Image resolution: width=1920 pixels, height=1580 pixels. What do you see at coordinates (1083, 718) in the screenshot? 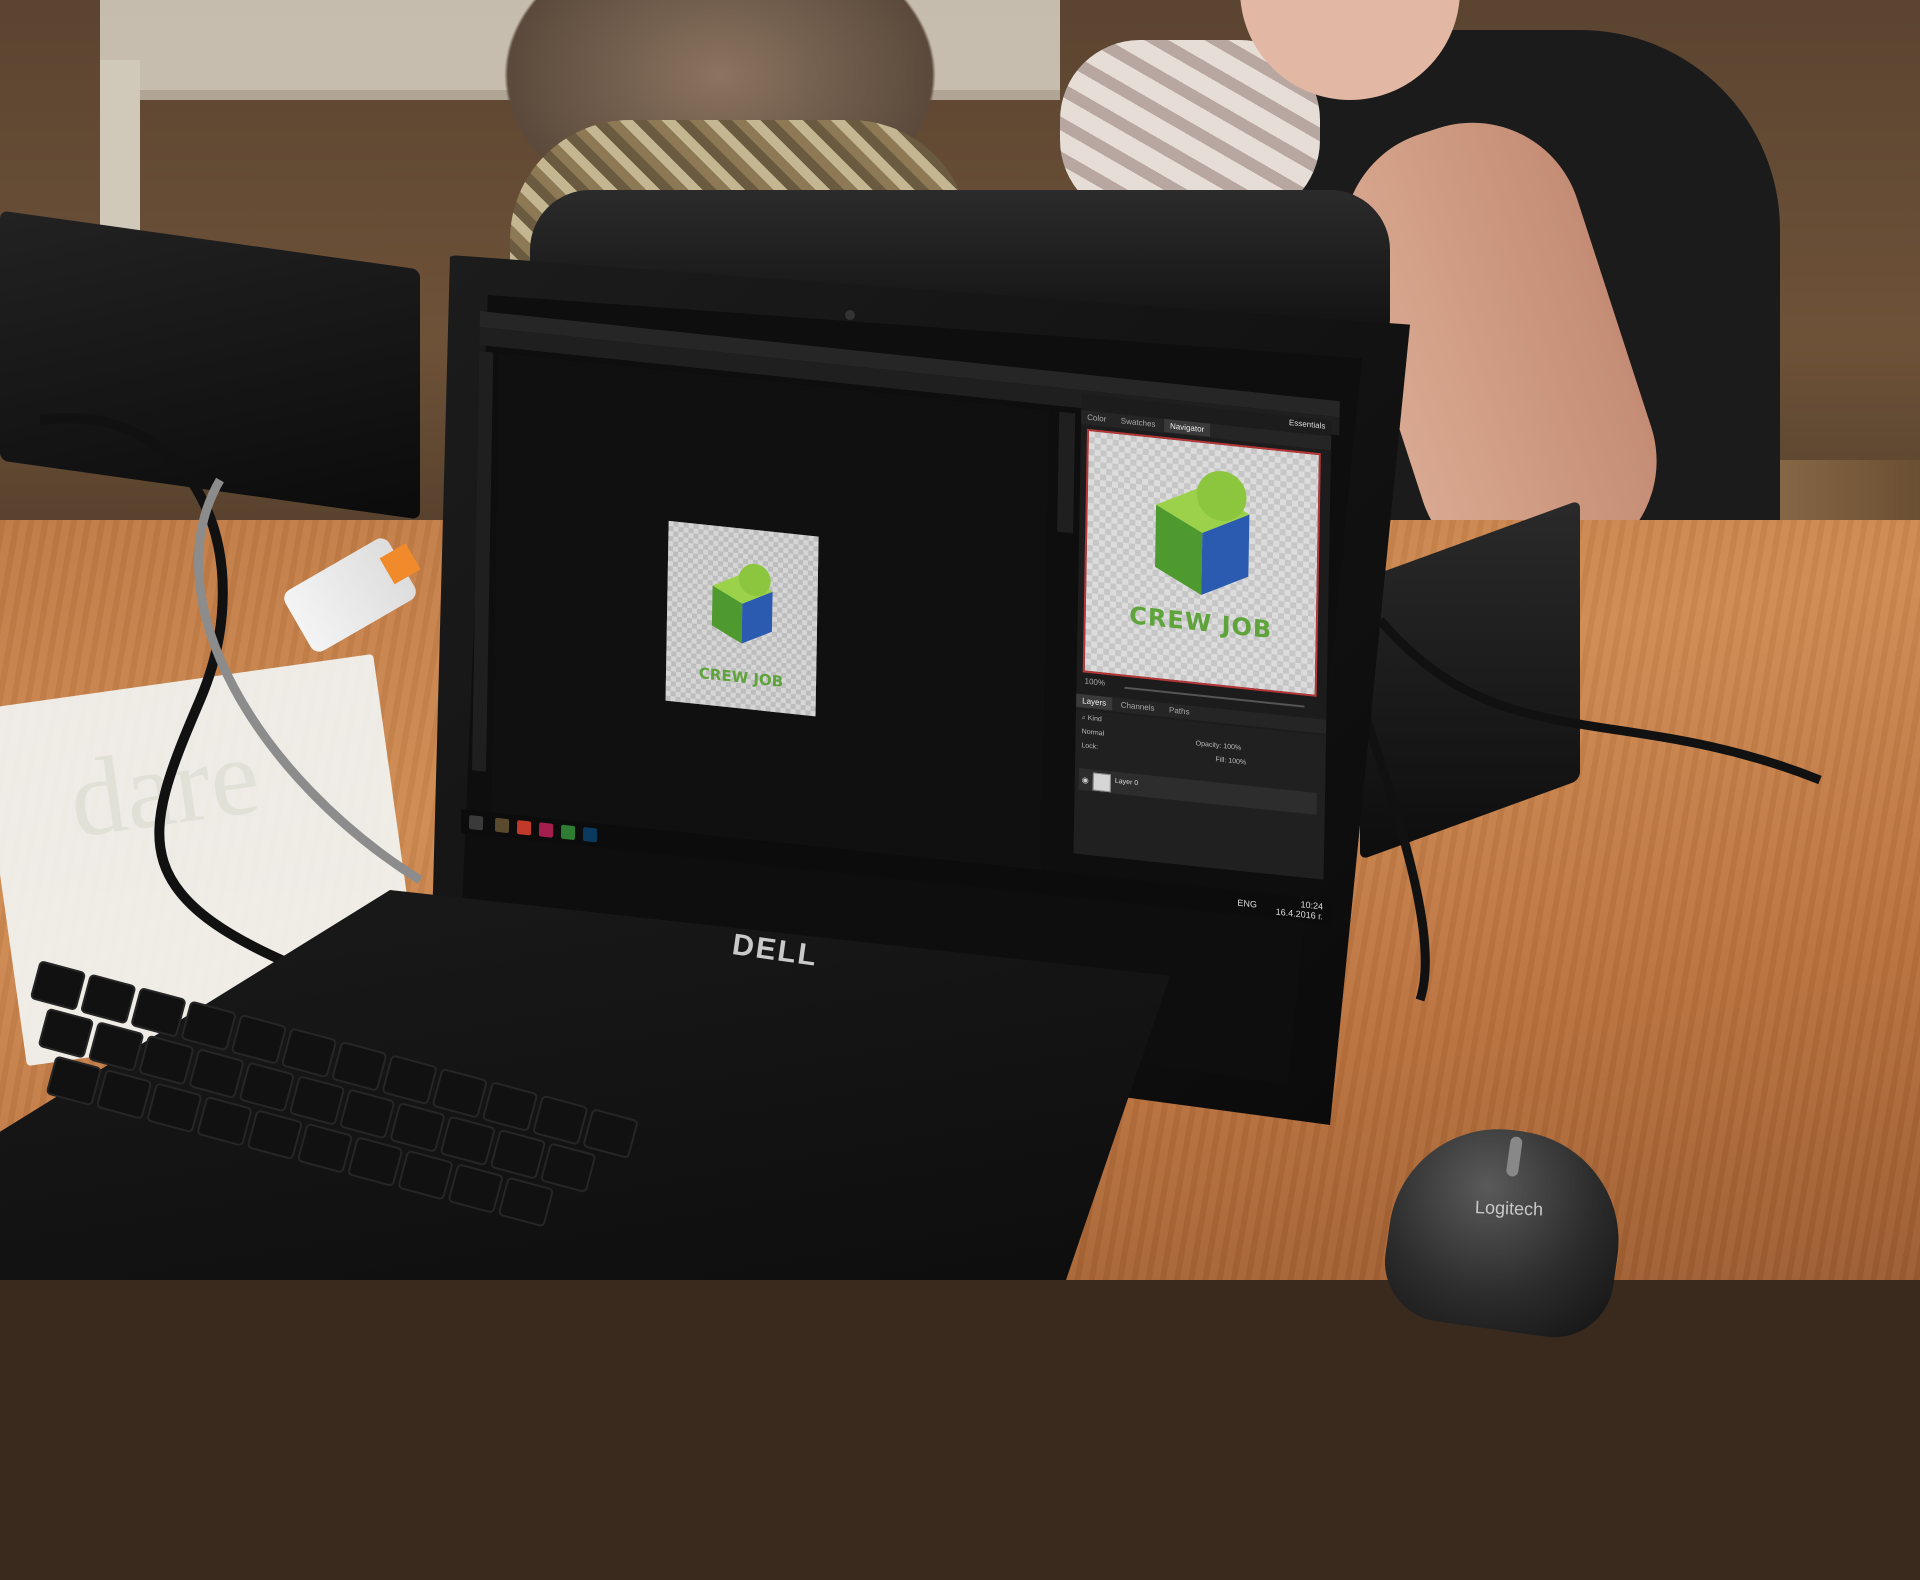
I see `search-icon: ⌕` at bounding box center [1083, 718].